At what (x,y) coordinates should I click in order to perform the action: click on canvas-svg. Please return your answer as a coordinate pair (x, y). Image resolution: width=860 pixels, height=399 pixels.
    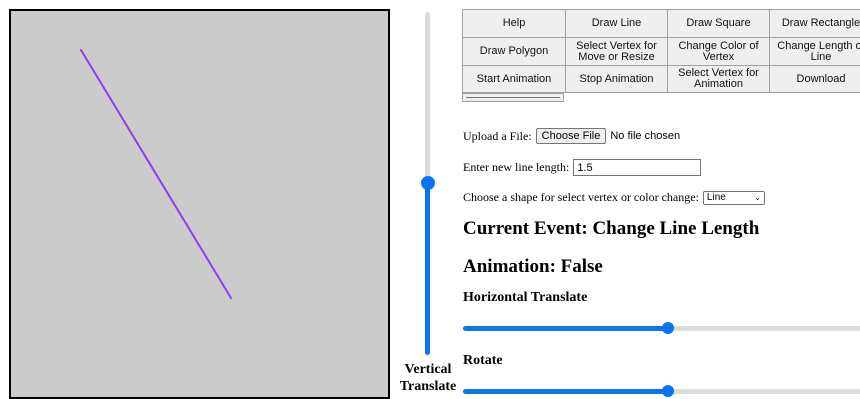
    Looking at the image, I should click on (156, 174).